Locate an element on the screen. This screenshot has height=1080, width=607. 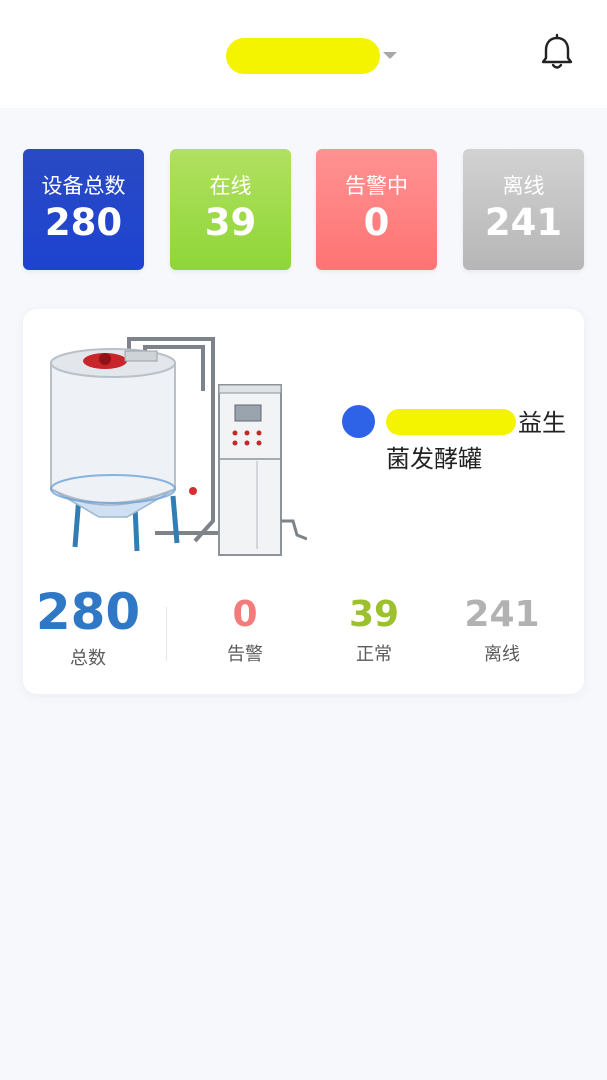
stat-card-total: 设备总数 280 is located at coordinates (83, 209).